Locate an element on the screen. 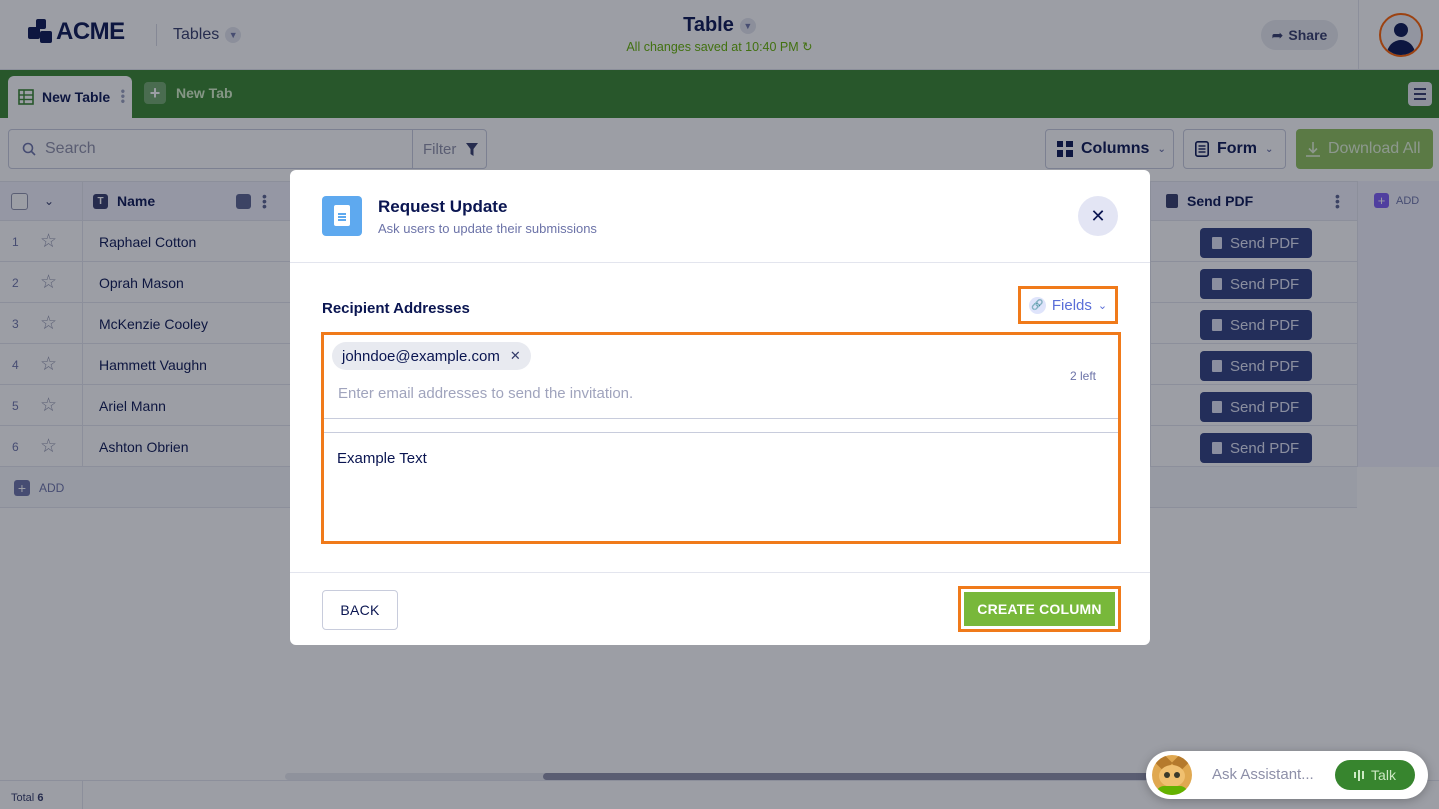  modal-title: Request Update is located at coordinates (443, 206).